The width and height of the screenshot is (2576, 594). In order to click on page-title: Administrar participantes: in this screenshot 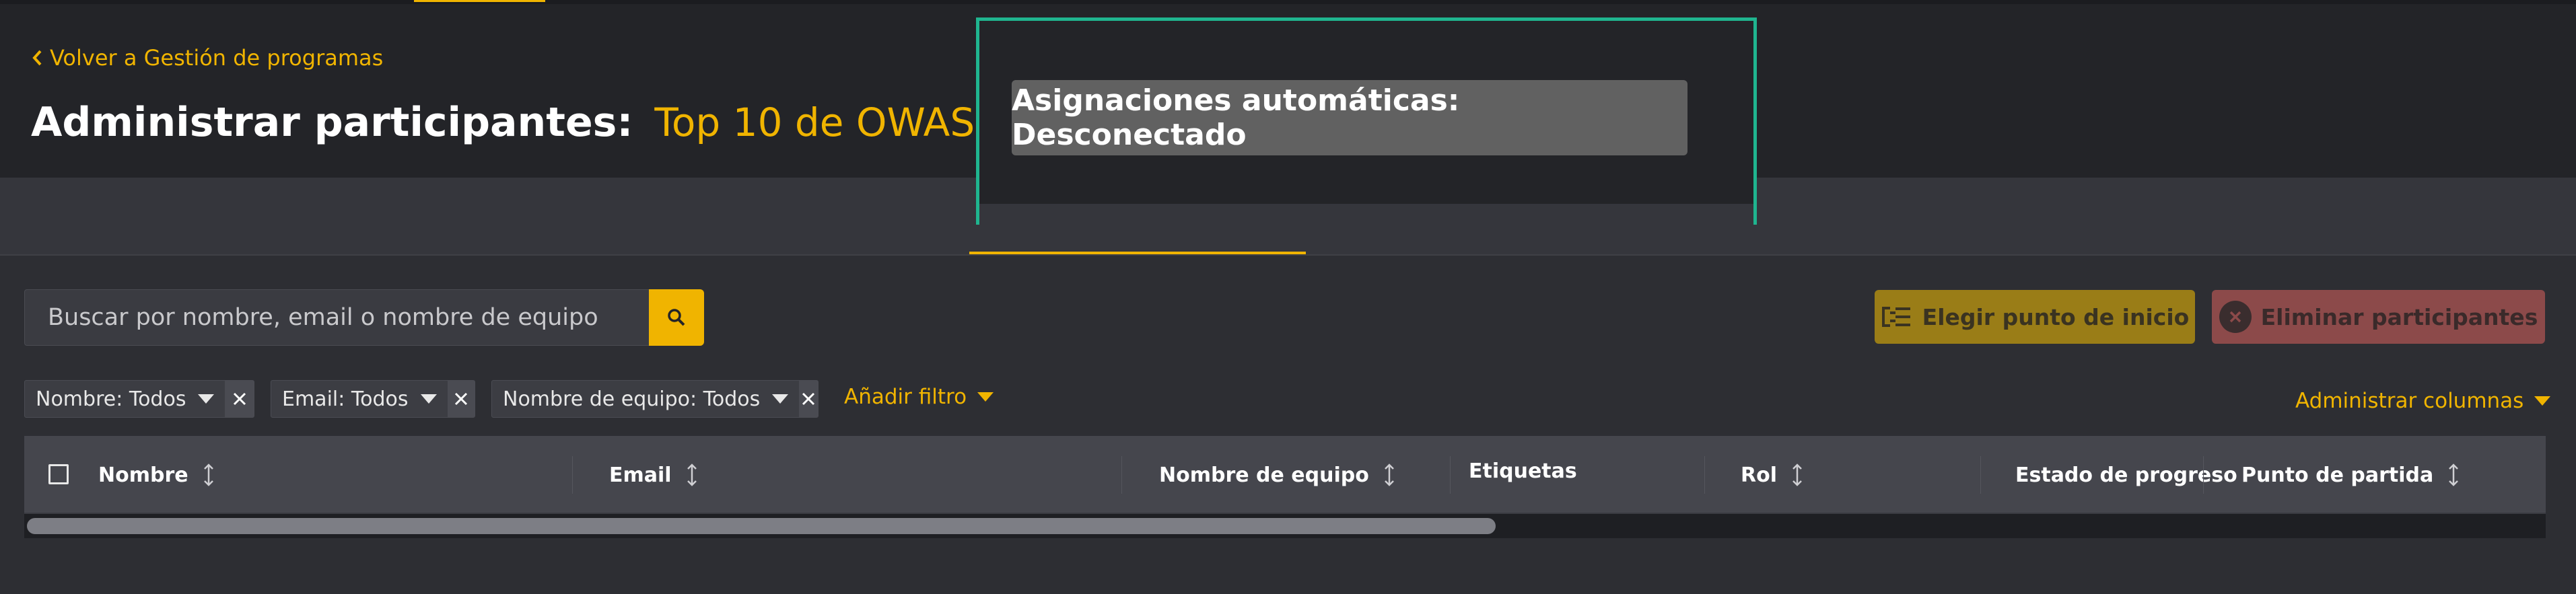, I will do `click(332, 123)`.